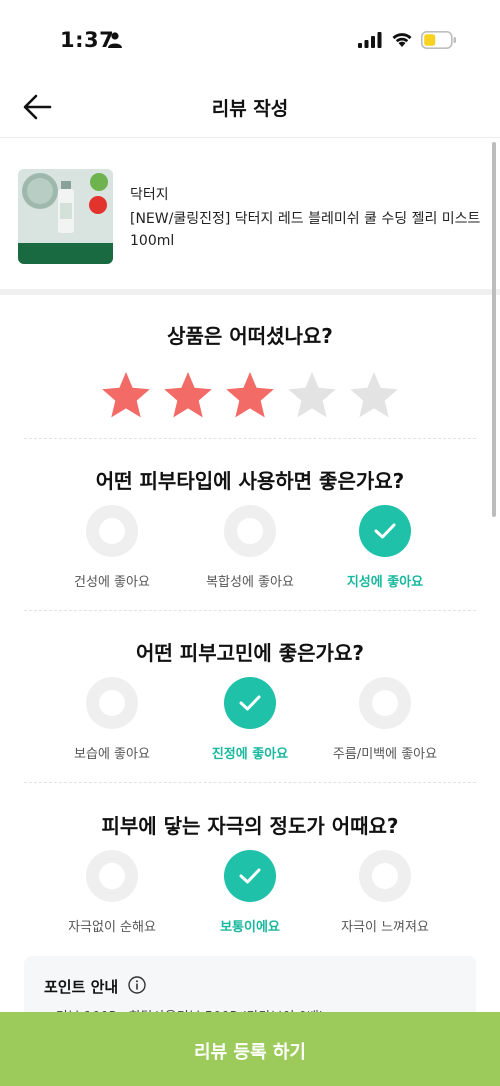 This screenshot has width=500, height=1086. I want to click on option-skin-type-1: 복합성에 좋아요, so click(250, 547).